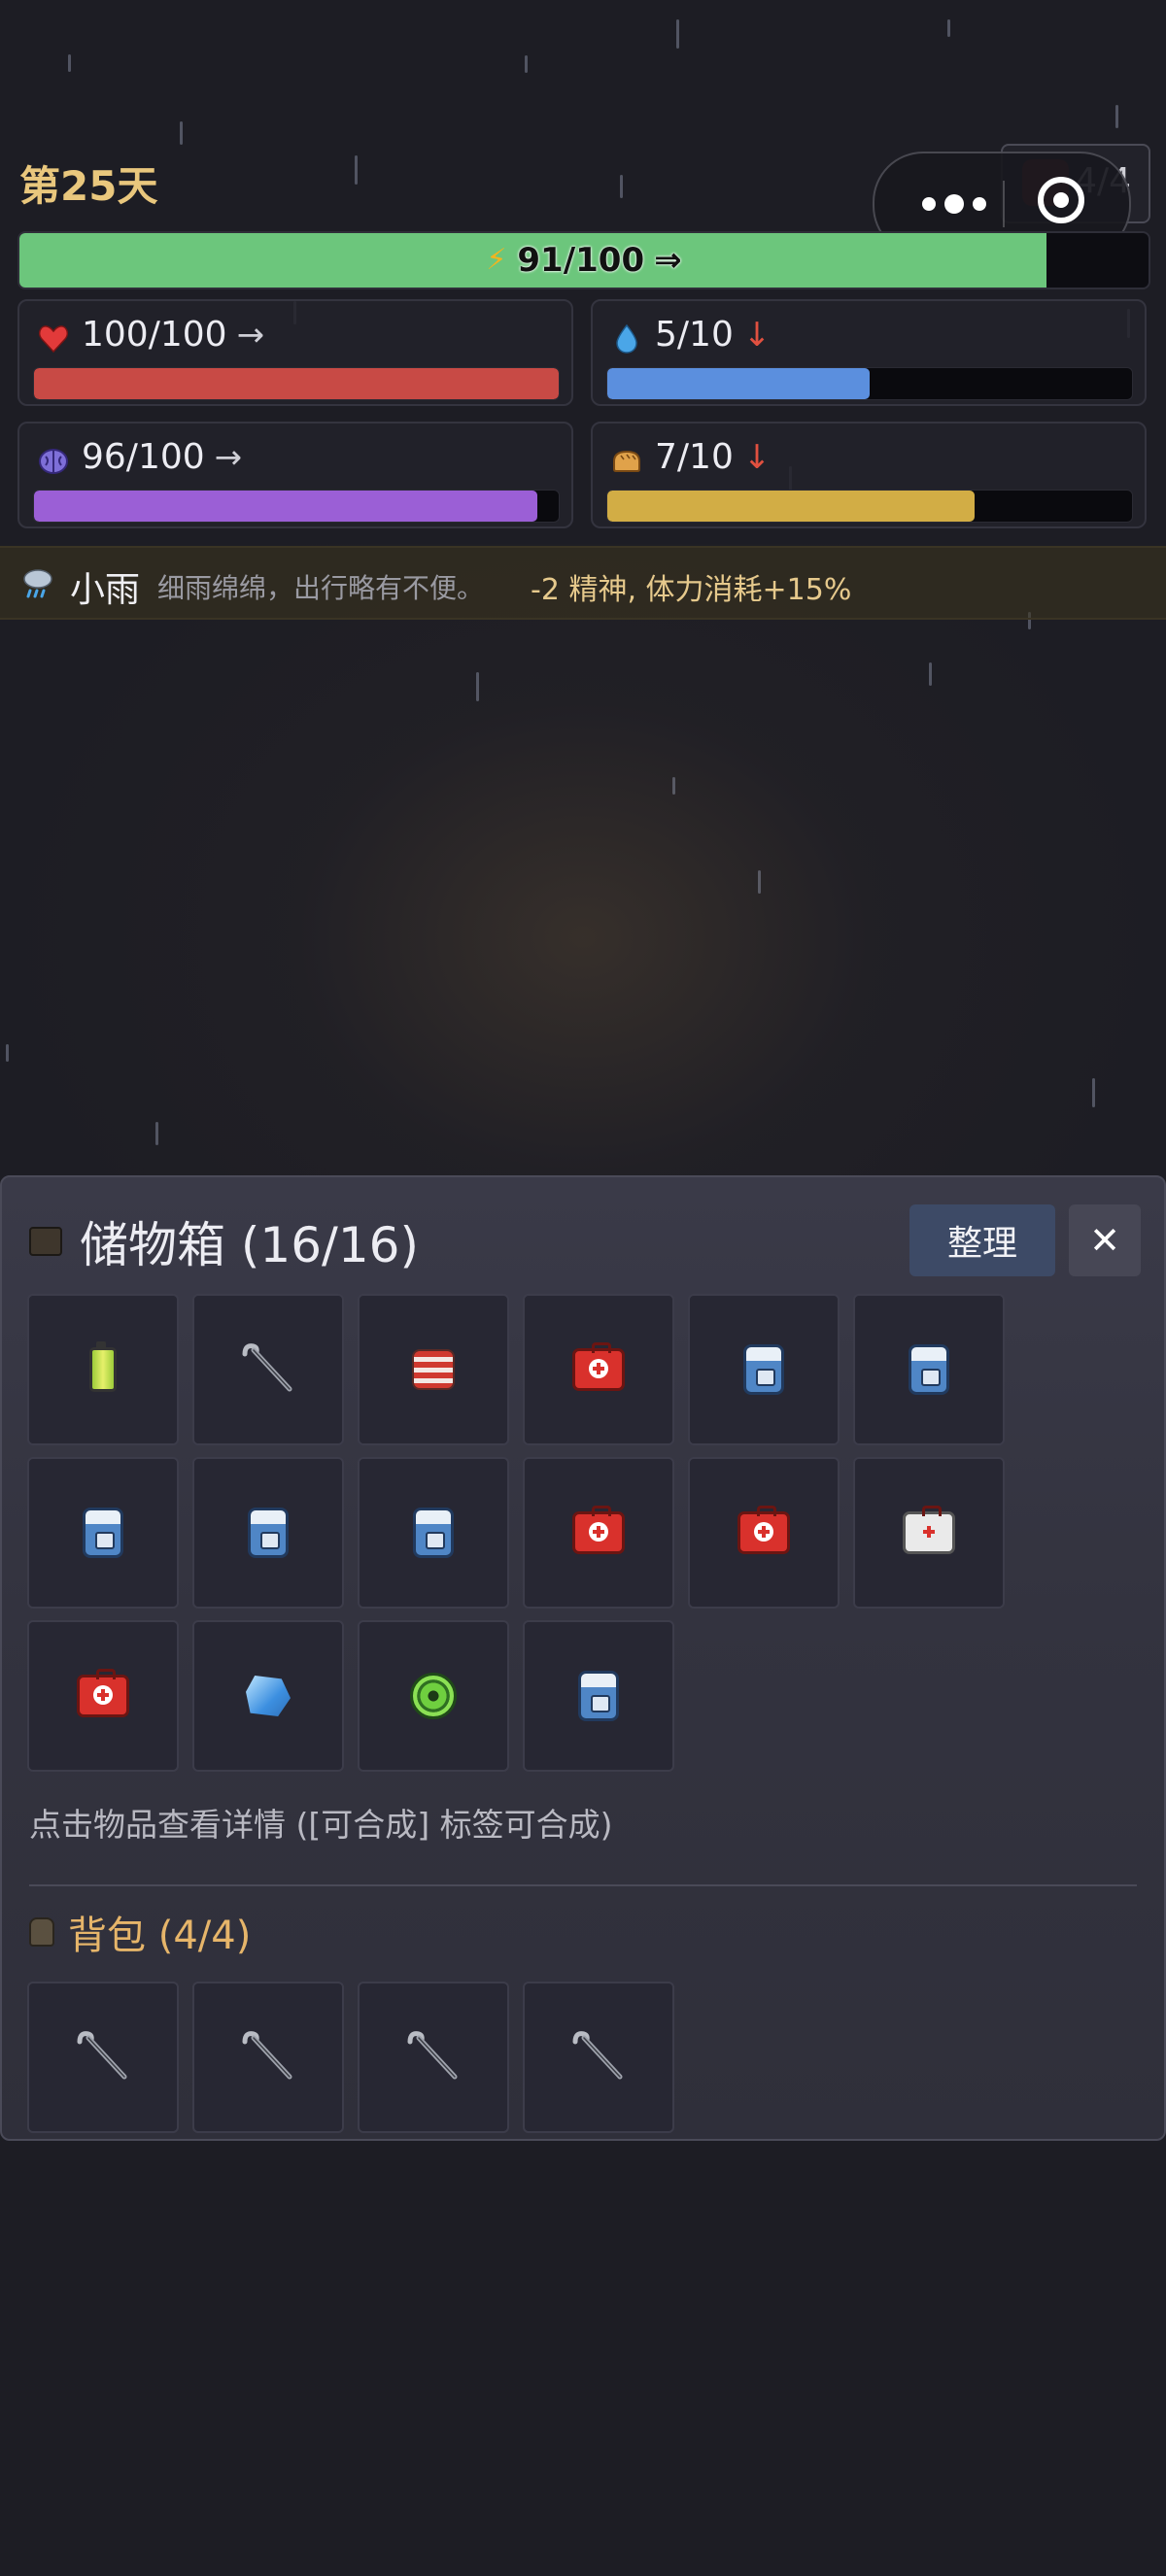 The width and height of the screenshot is (1166, 2576). I want to click on energy-trend: ⇒, so click(668, 260).